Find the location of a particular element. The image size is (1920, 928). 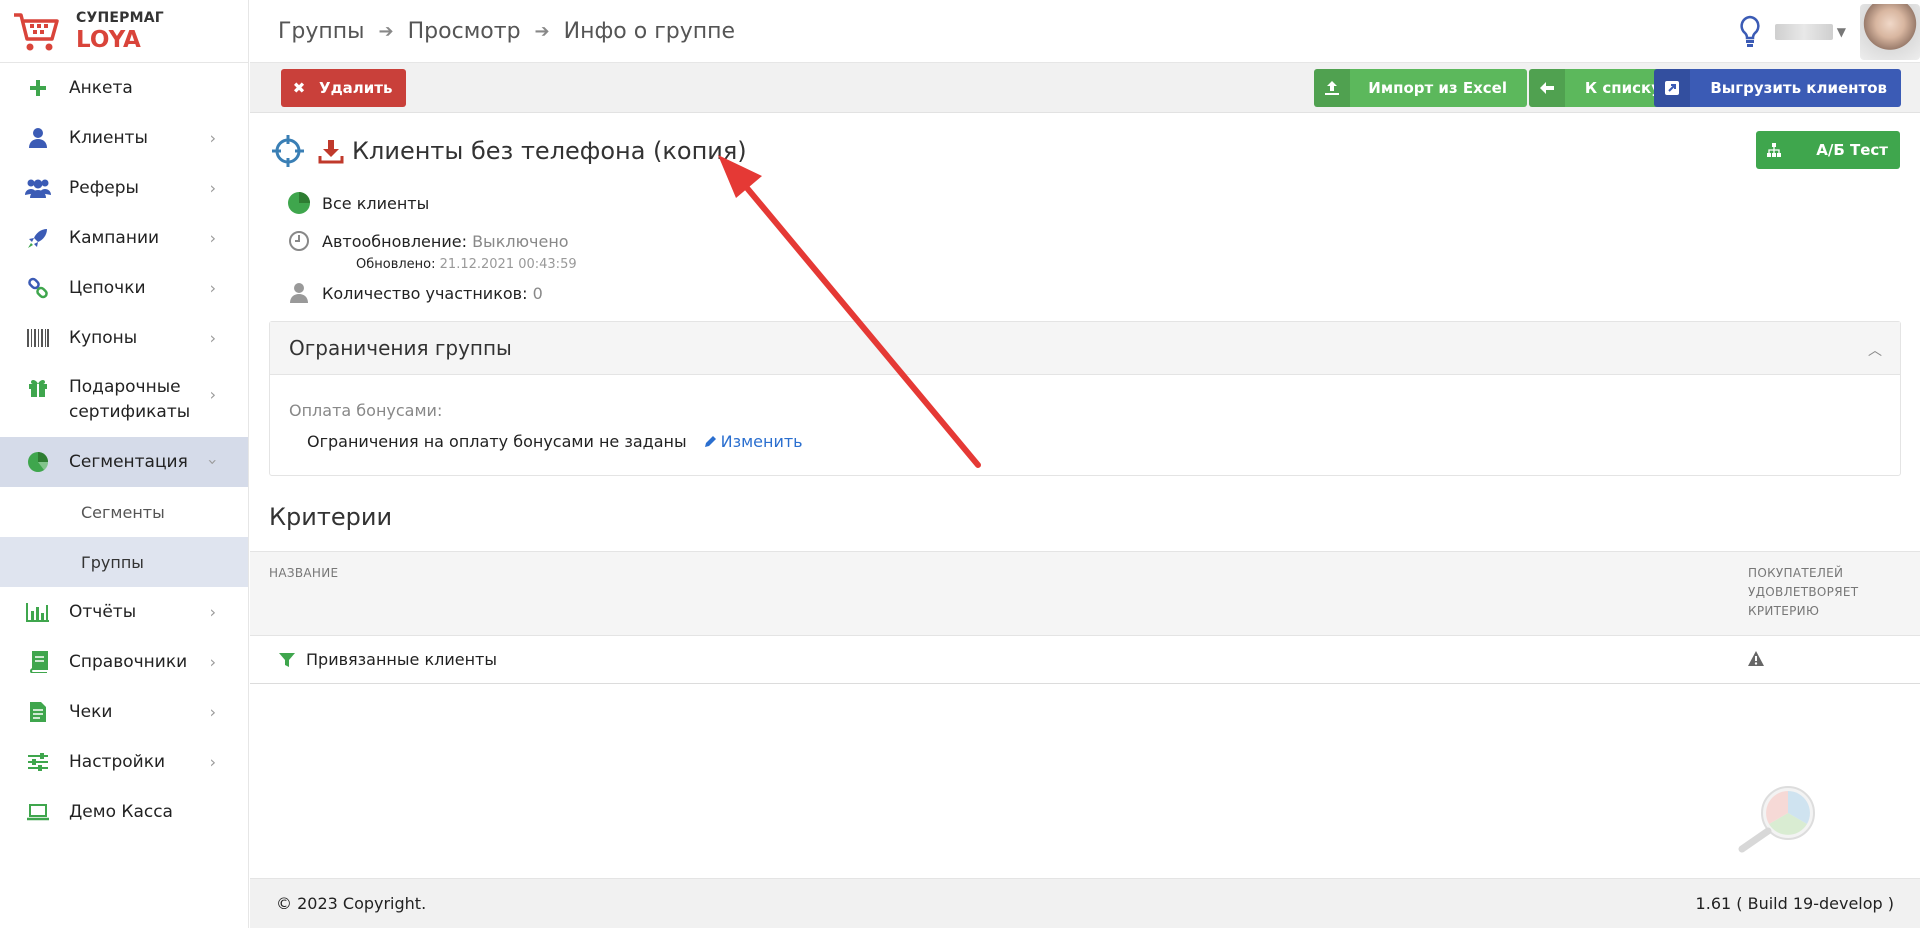

loya-watermark-icon is located at coordinates (1776, 819).